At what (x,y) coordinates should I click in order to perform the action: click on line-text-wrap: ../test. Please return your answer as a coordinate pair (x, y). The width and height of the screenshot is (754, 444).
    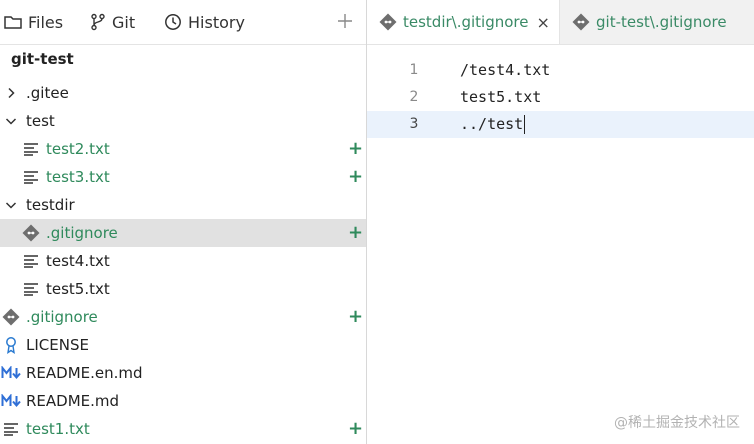
    Looking at the image, I should click on (493, 124).